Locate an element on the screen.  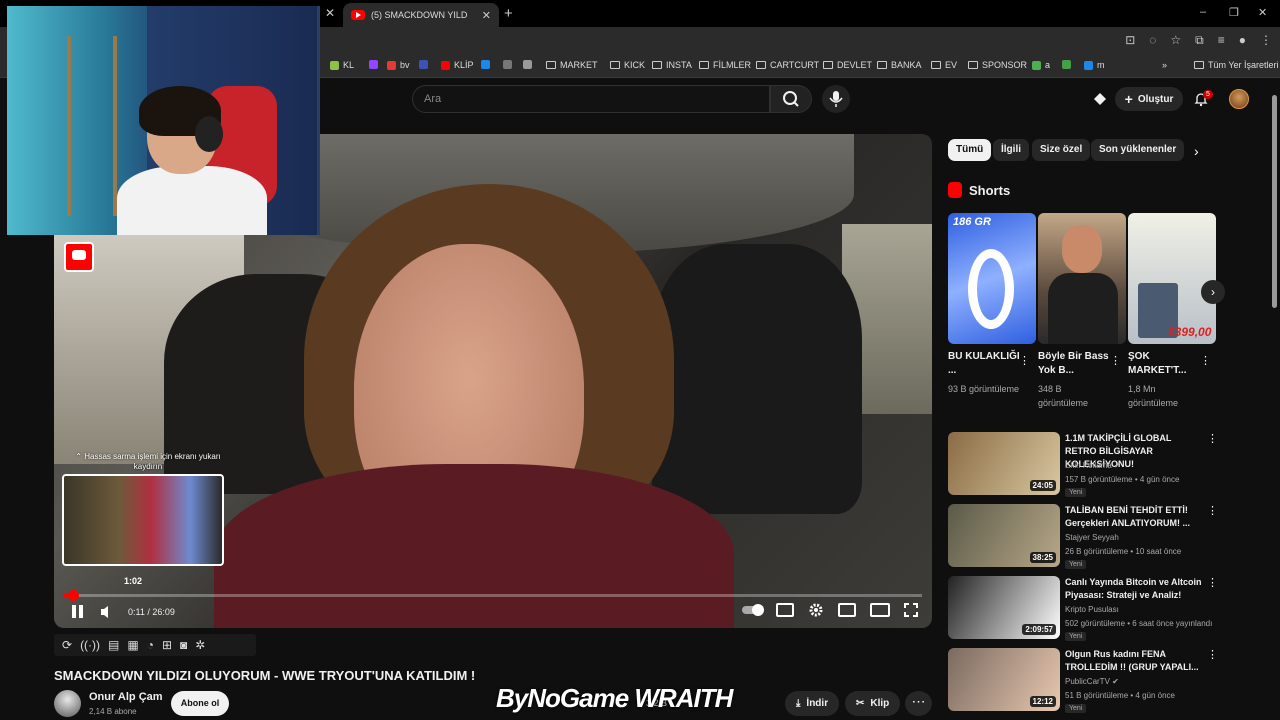
rec-thumbnail: 38:25 is located at coordinates (1004, 535).